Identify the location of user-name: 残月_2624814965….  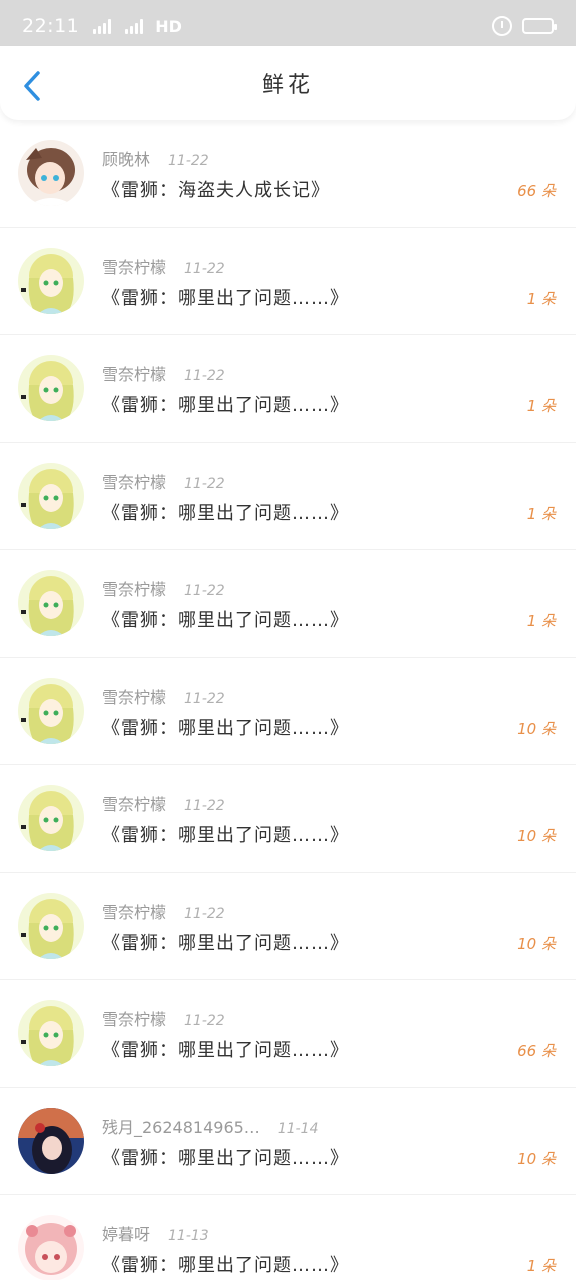
(181, 1126).